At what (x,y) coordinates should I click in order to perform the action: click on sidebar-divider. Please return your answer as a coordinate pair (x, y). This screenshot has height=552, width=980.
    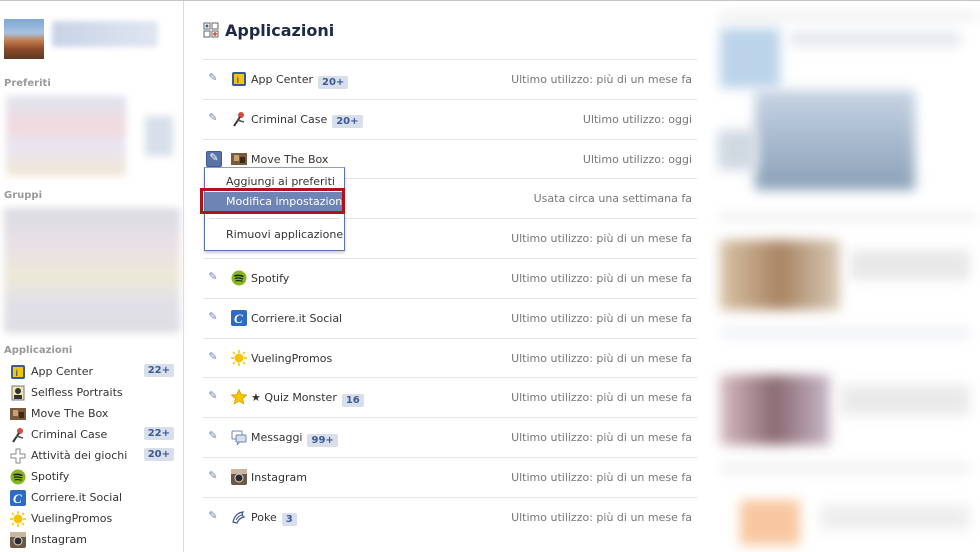
    Looking at the image, I should click on (183, 276).